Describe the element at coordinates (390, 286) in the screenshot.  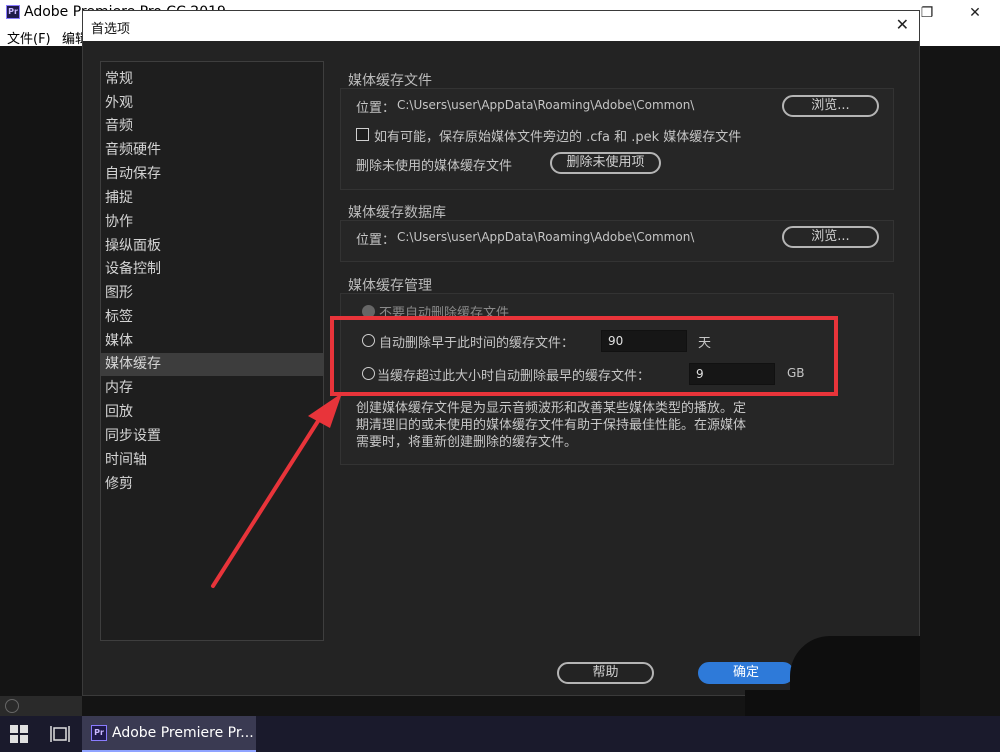
I see `media-cache-management-title: 媒体缓存管理` at that location.